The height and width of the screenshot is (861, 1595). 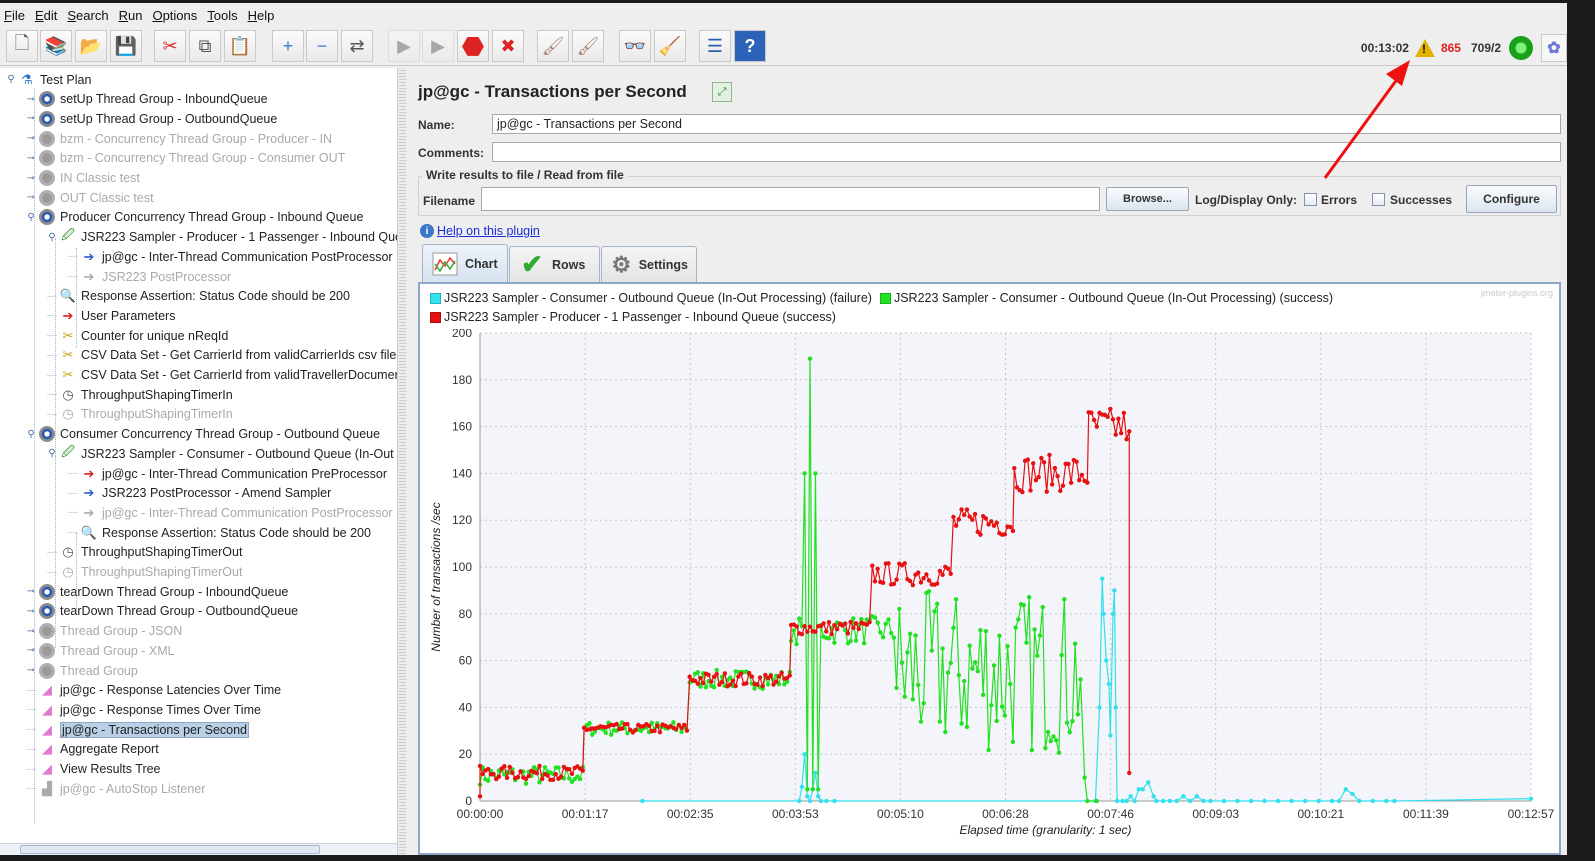 What do you see at coordinates (114, 788) in the screenshot?
I see `tree-item: — ▟ jp@gc - AutoStop Listener` at bounding box center [114, 788].